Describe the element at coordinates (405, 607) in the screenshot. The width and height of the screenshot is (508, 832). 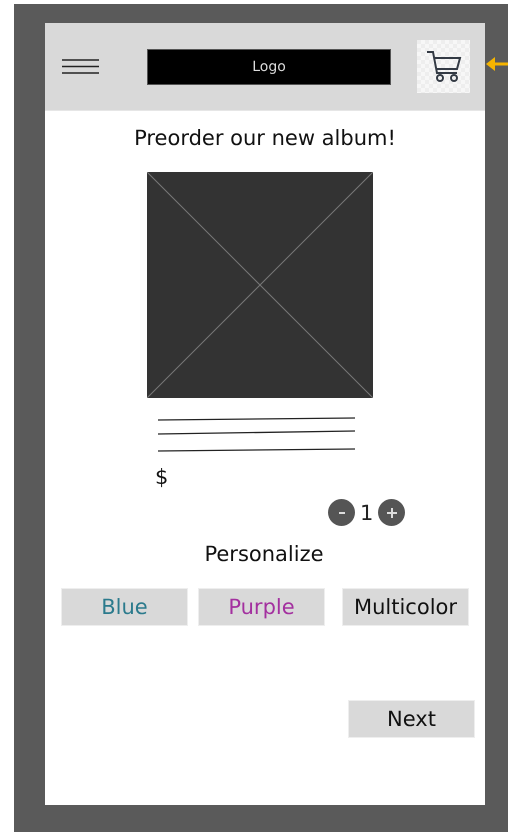
I see `color-option-button: Multicolor` at that location.